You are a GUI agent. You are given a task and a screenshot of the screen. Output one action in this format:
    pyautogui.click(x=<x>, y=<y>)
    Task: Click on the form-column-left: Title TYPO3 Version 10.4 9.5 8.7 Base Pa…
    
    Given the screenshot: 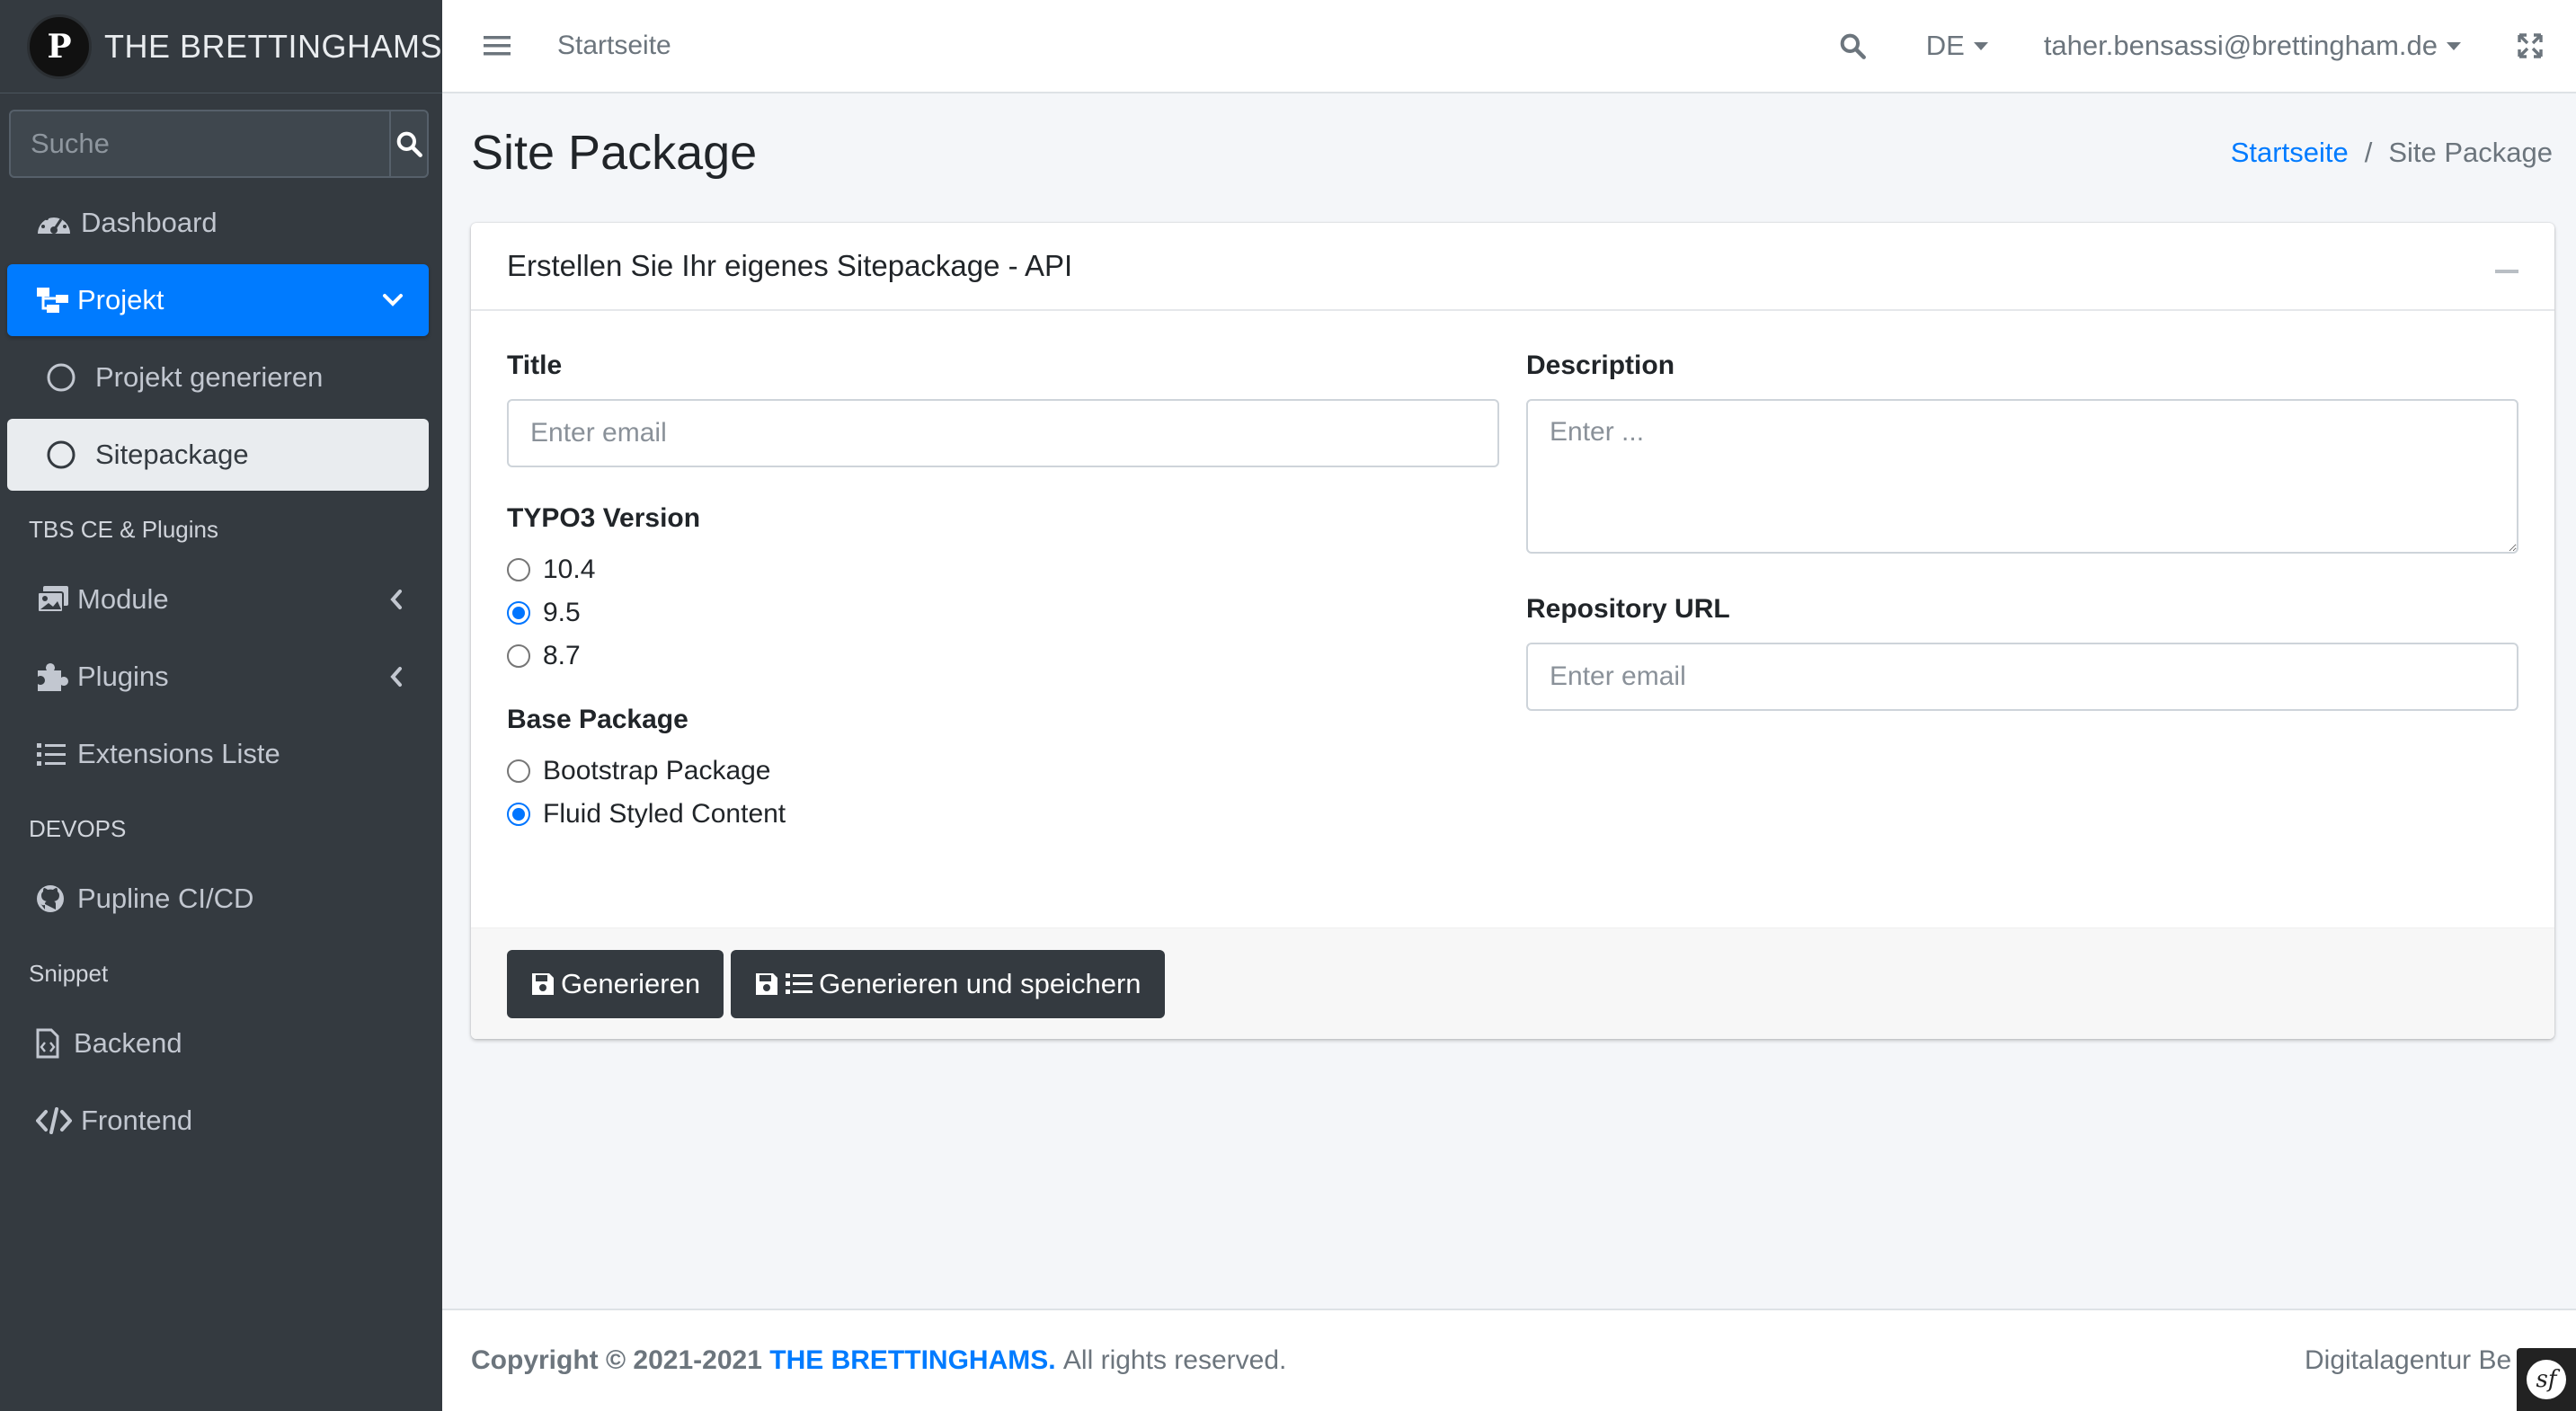 What is the action you would take?
    pyautogui.click(x=1003, y=593)
    